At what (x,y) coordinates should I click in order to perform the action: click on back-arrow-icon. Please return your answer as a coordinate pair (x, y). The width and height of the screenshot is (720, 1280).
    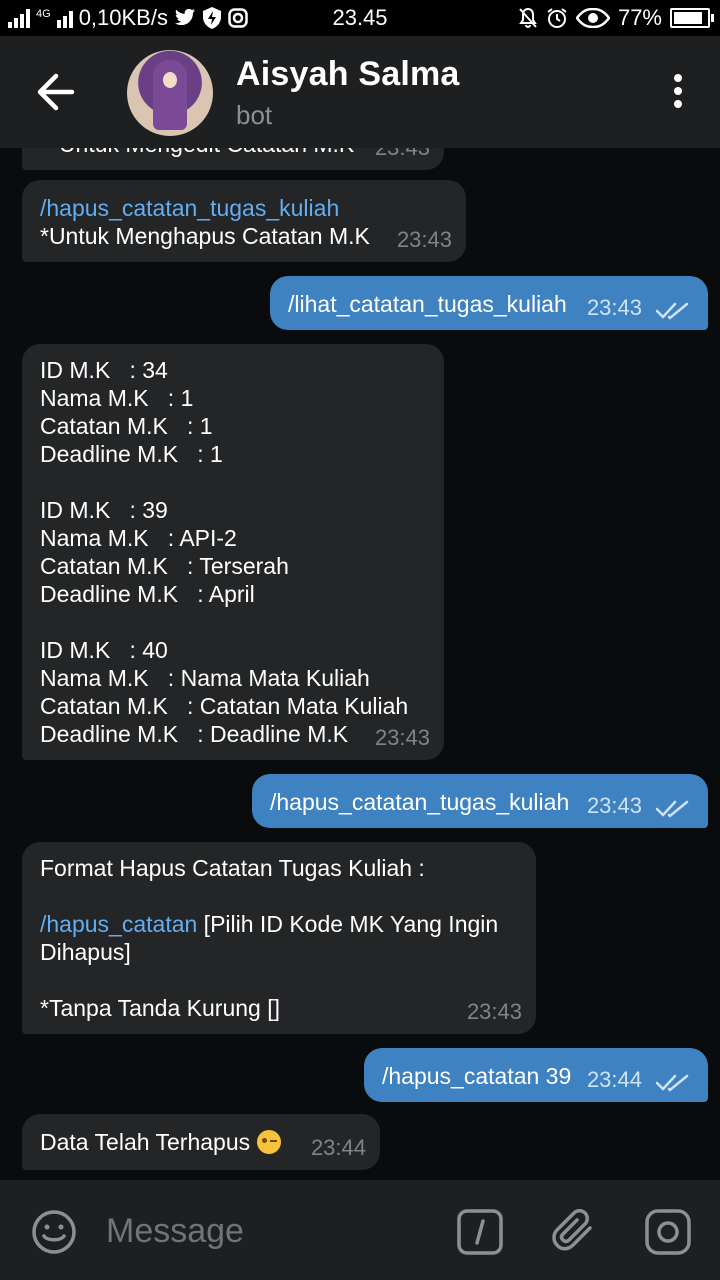
    Looking at the image, I should click on (55, 92).